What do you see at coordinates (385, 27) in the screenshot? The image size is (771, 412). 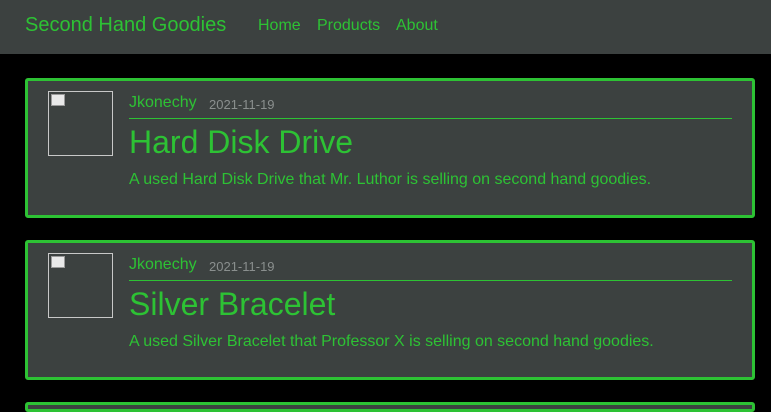 I see `navbar: Second Hand Goodies Home Products About` at bounding box center [385, 27].